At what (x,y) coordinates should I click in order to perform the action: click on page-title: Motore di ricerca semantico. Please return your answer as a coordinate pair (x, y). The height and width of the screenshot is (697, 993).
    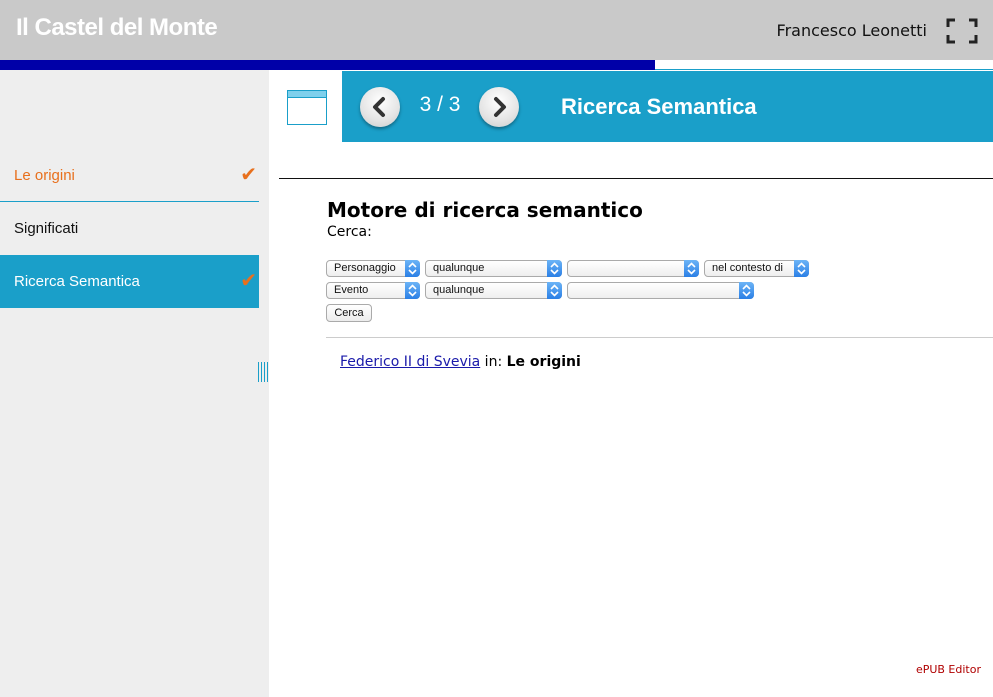
    Looking at the image, I should click on (485, 210).